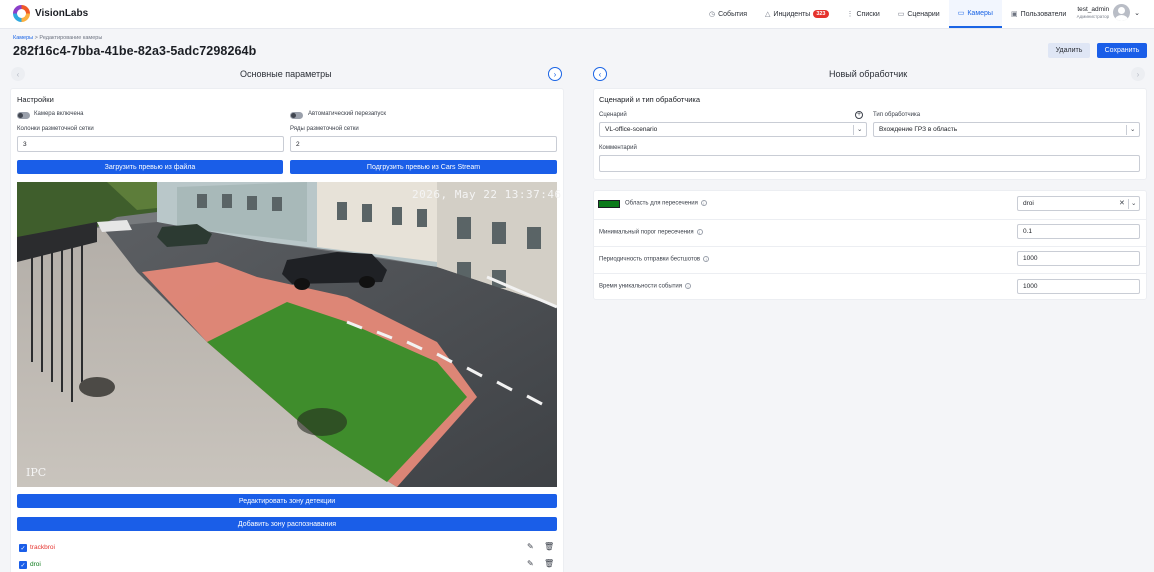 This screenshot has width=1154, height=572. What do you see at coordinates (859, 115) in the screenshot?
I see `add-scenario-icon: +` at bounding box center [859, 115].